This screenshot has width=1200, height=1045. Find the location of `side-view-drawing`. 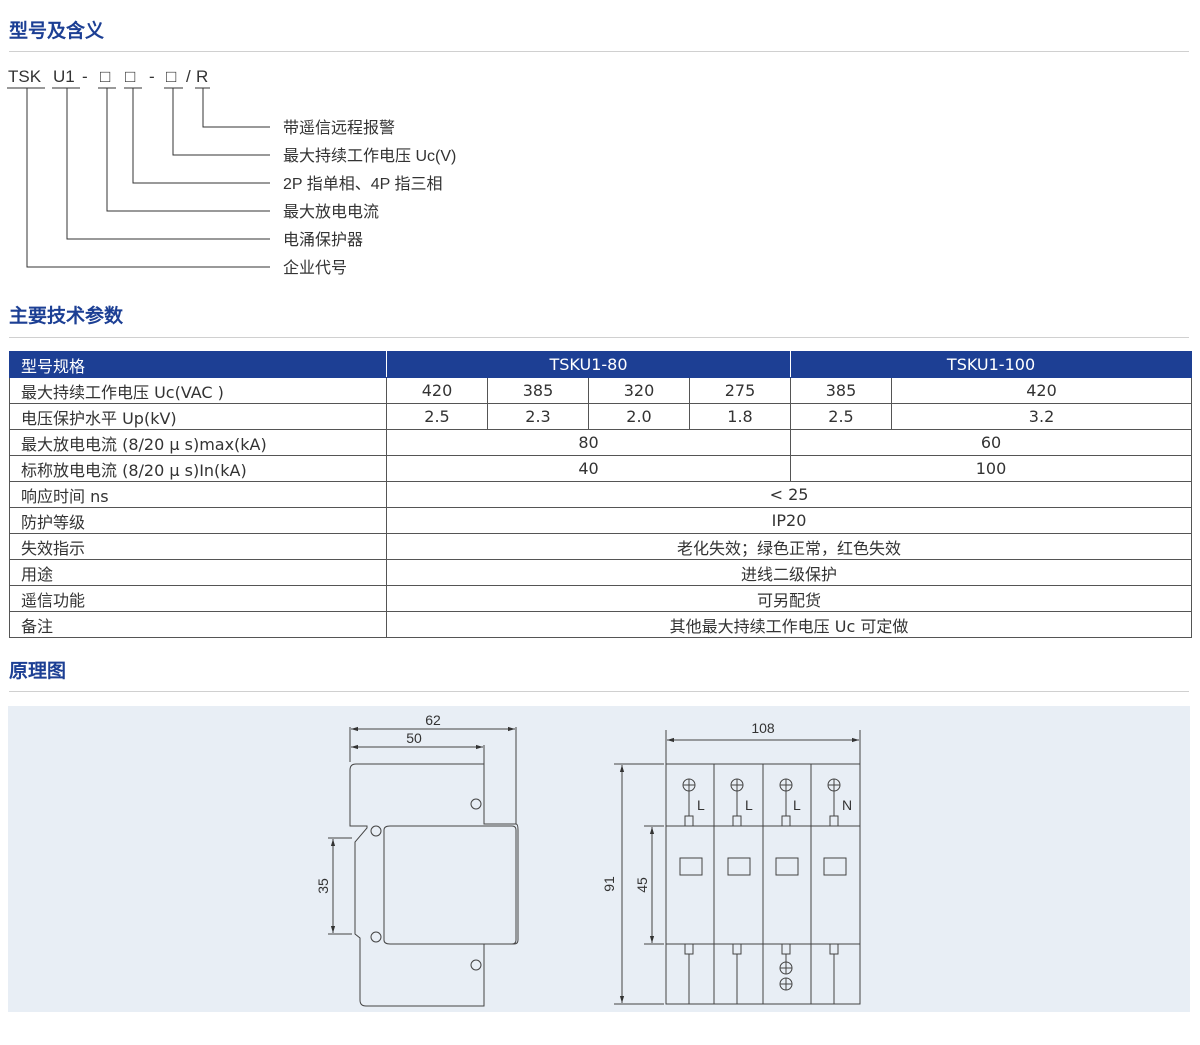

side-view-drawing is located at coordinates (423, 866).